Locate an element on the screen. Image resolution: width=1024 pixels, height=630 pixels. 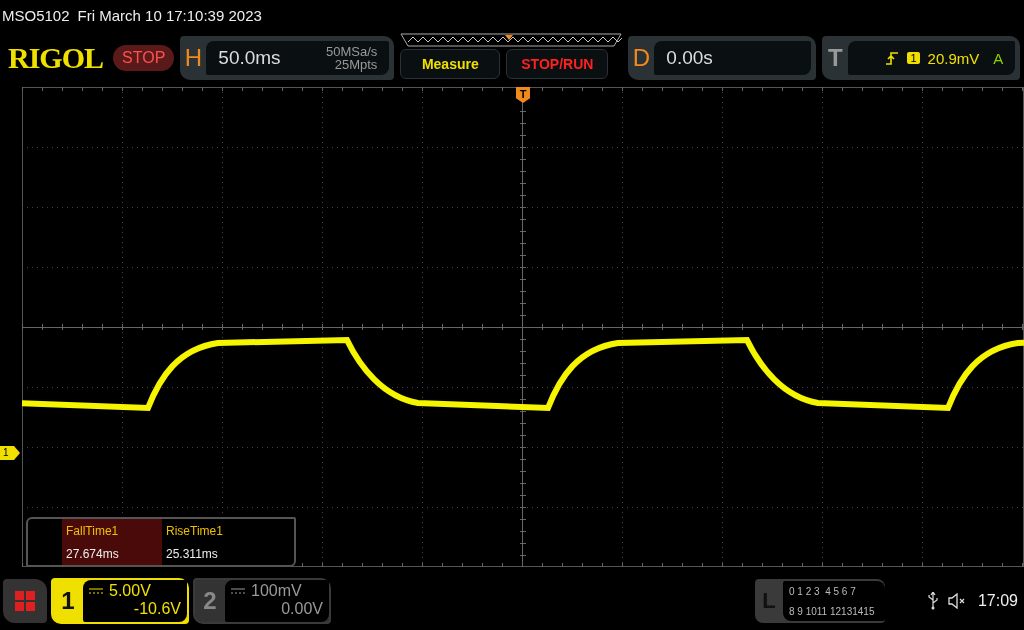
timebase-value: 50.0ms is located at coordinates (249, 58).